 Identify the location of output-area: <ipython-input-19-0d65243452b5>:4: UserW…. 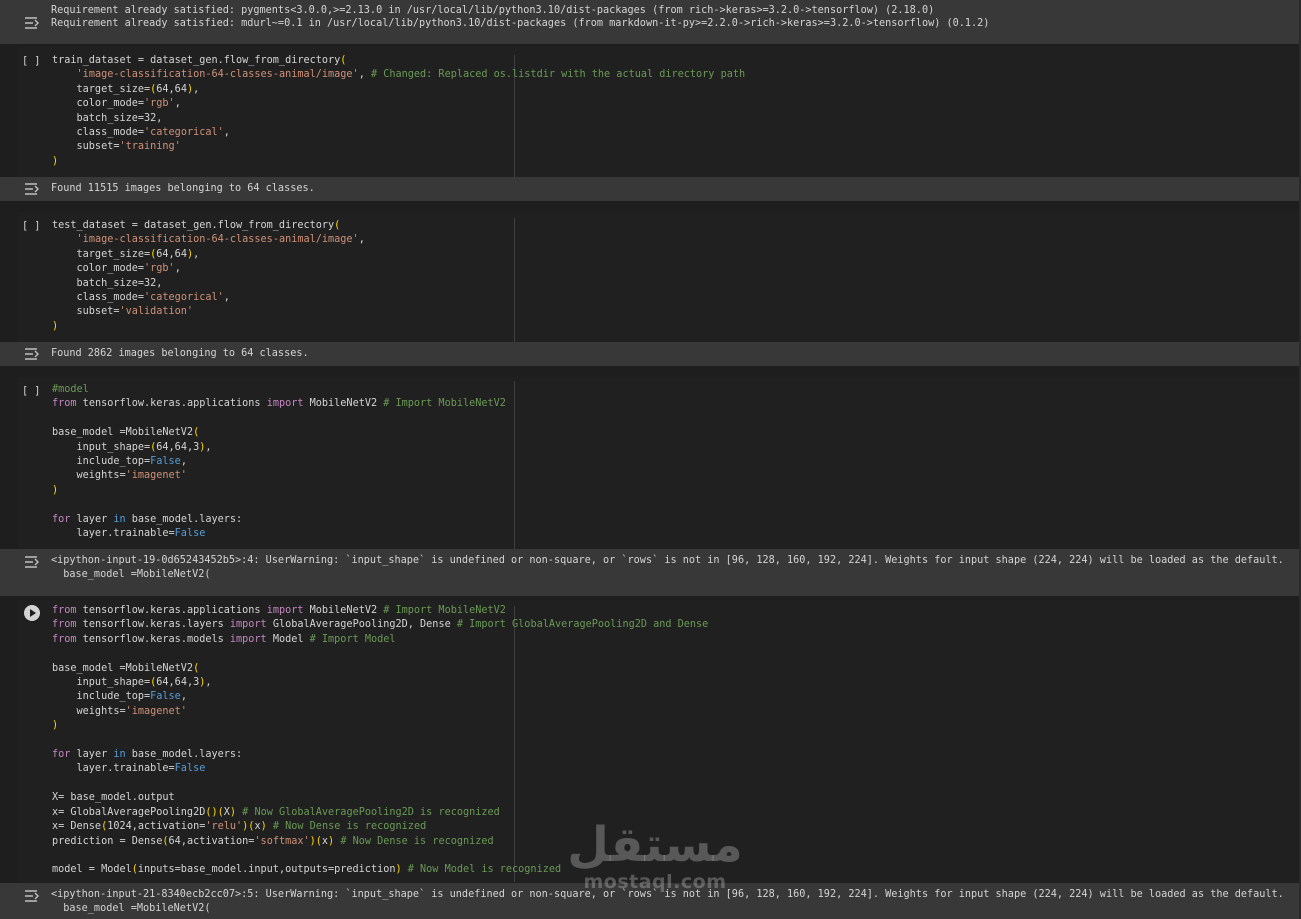
(650, 572).